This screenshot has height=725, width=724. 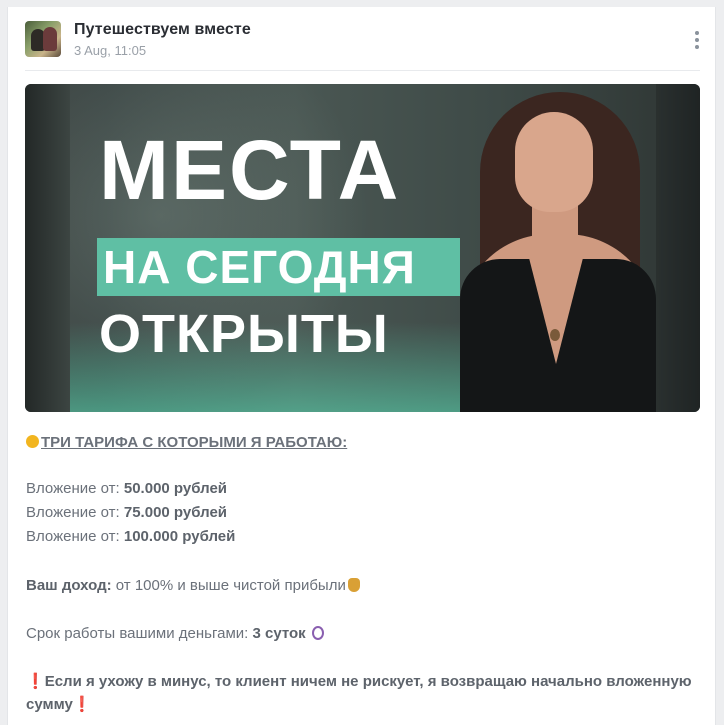 What do you see at coordinates (697, 41) in the screenshot?
I see `more-vertical-icon` at bounding box center [697, 41].